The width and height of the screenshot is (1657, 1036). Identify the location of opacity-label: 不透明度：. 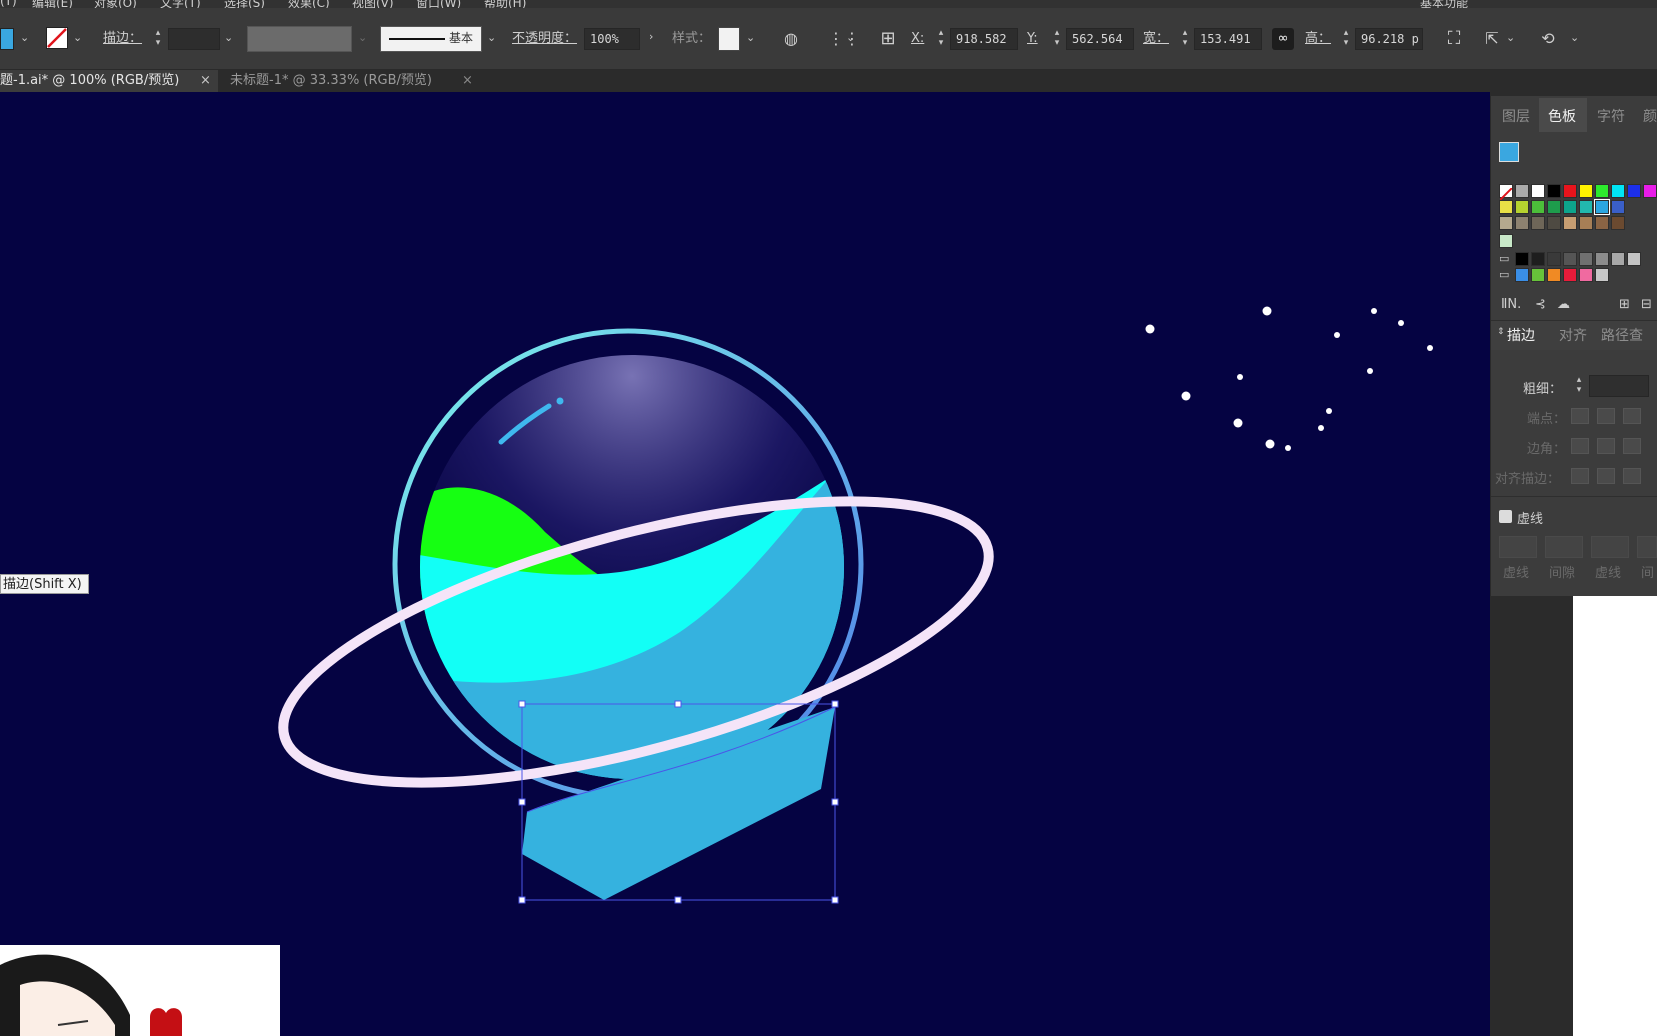
(544, 39).